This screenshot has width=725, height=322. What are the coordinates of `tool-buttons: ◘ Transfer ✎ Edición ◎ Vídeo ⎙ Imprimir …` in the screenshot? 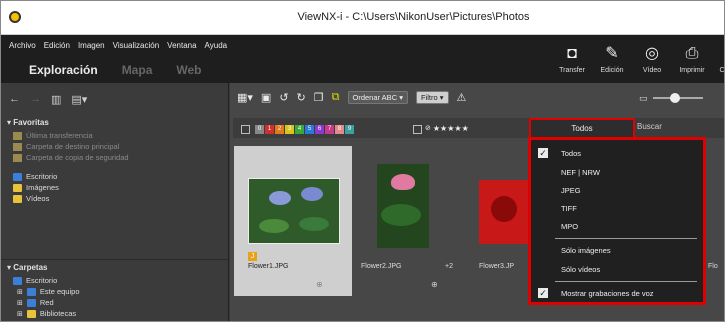 It's located at (640, 59).